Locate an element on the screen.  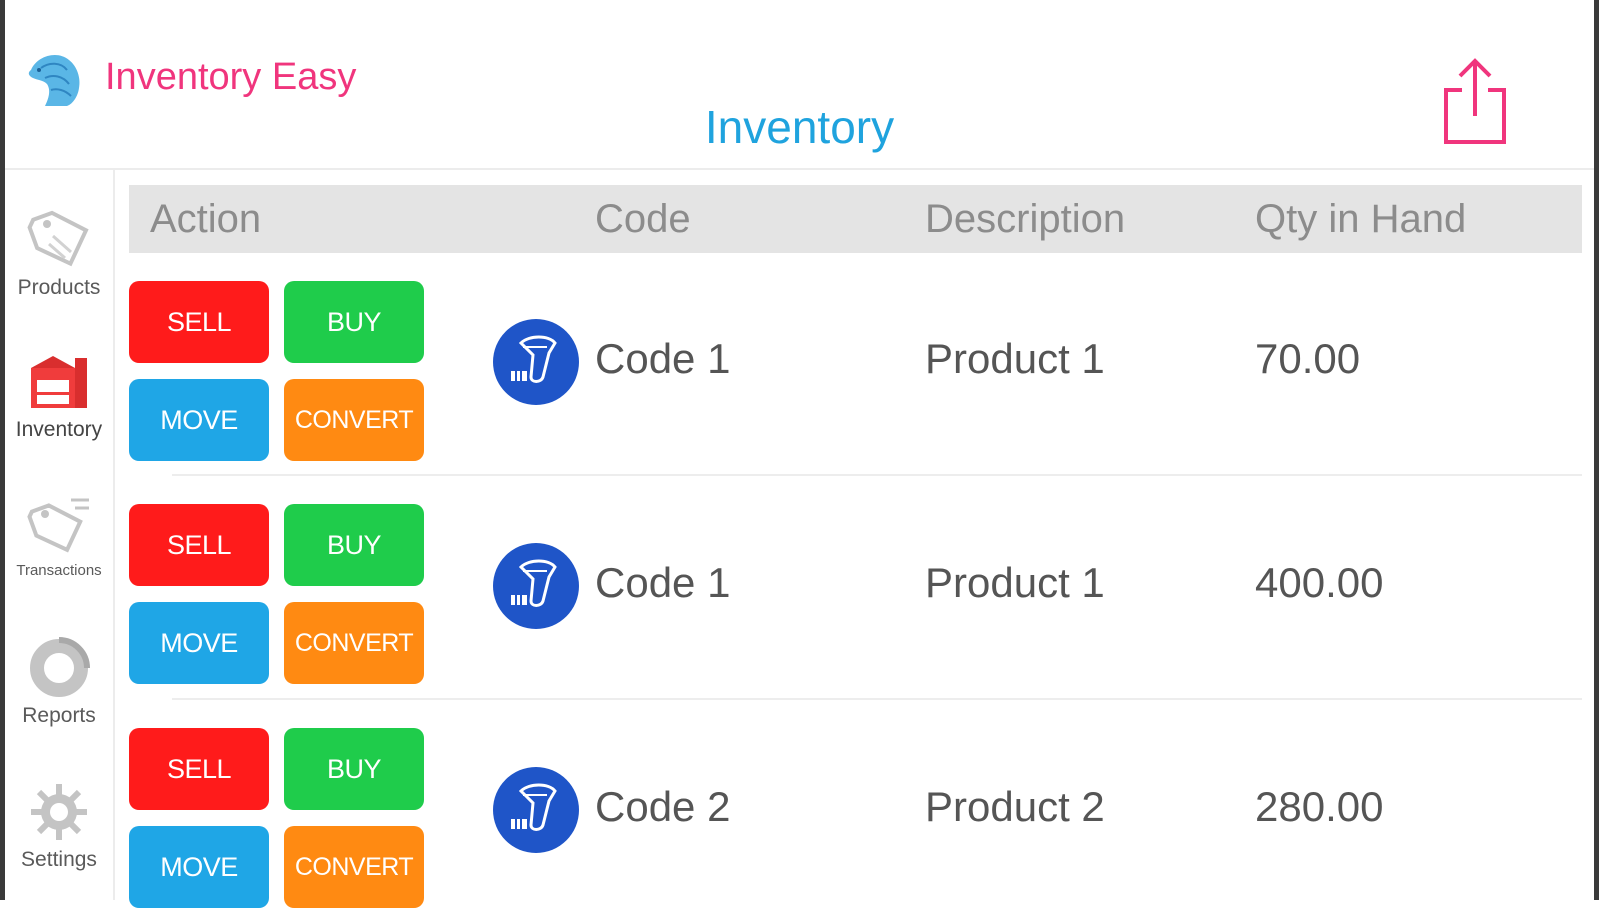
column-header-qty: Qty in Hand is located at coordinates (1361, 219).